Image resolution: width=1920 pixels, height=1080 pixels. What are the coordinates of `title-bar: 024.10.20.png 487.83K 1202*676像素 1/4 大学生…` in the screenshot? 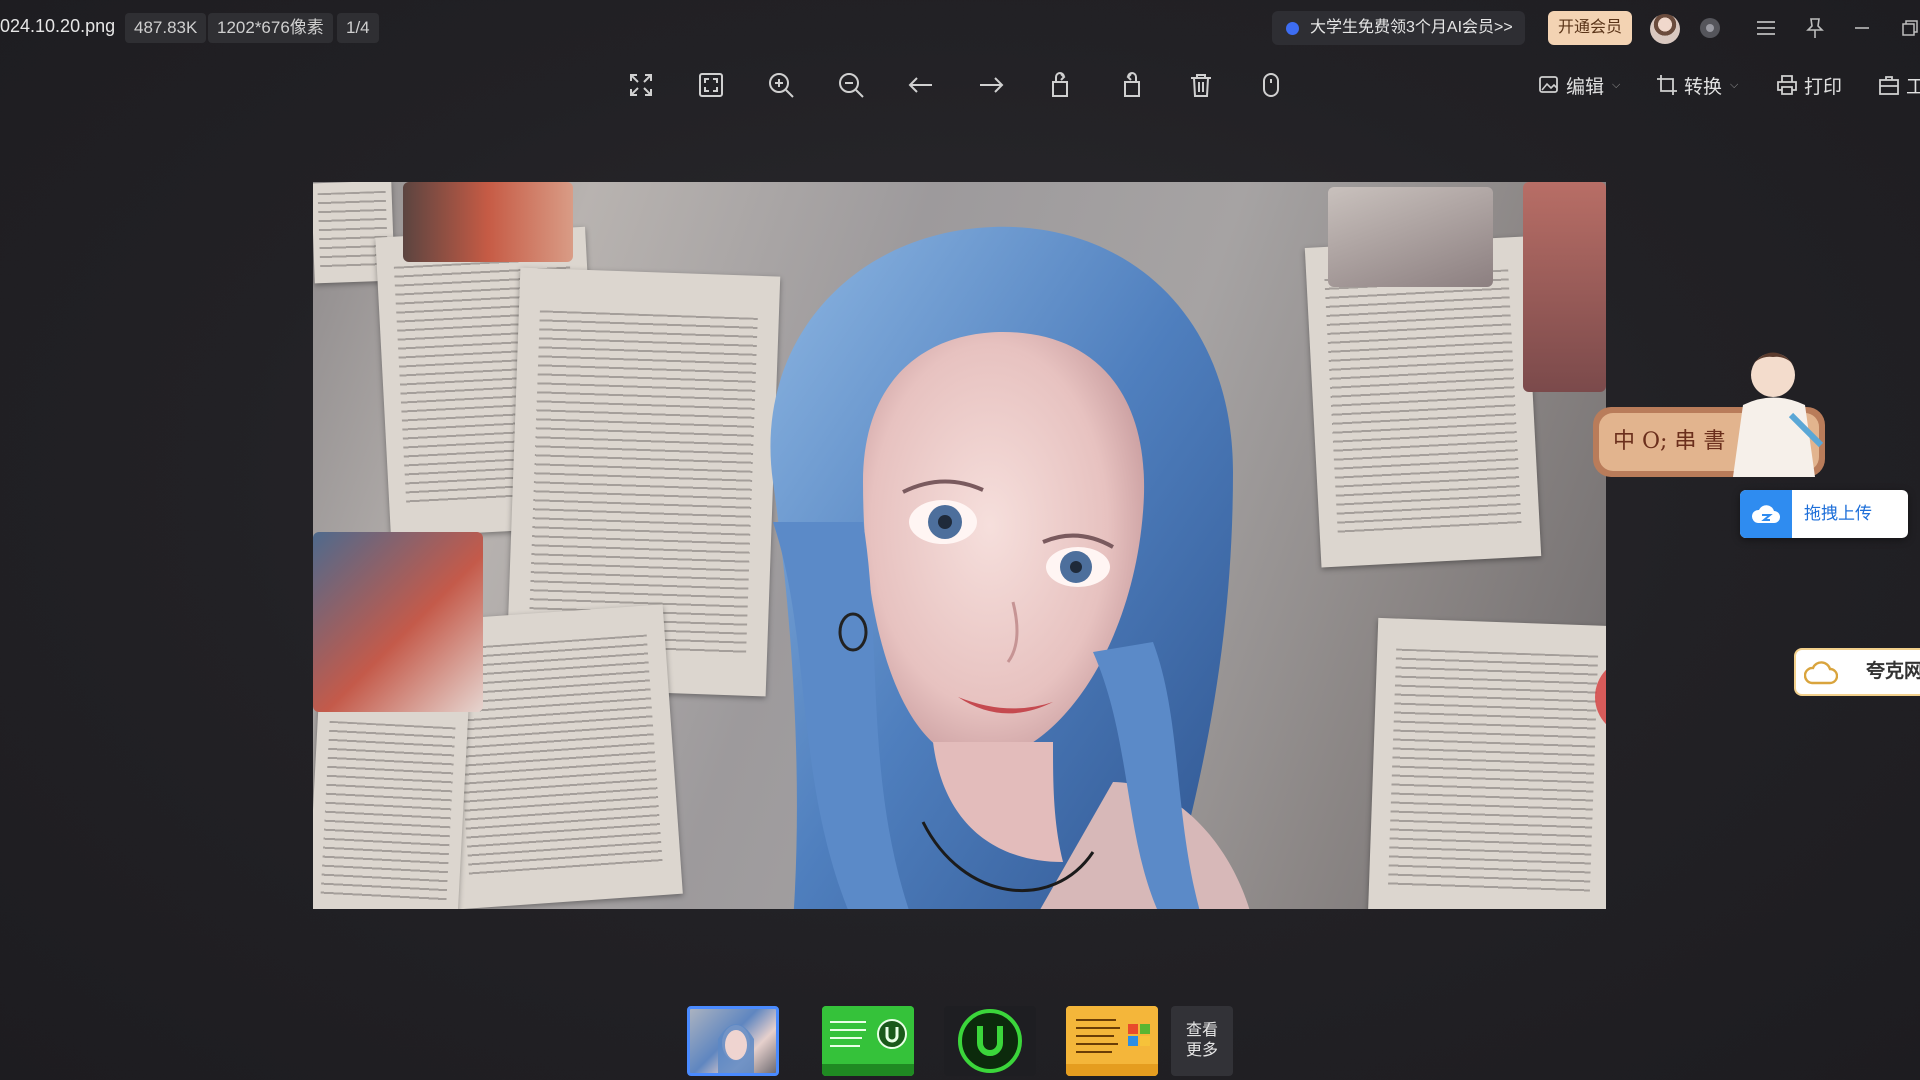 It's located at (960, 28).